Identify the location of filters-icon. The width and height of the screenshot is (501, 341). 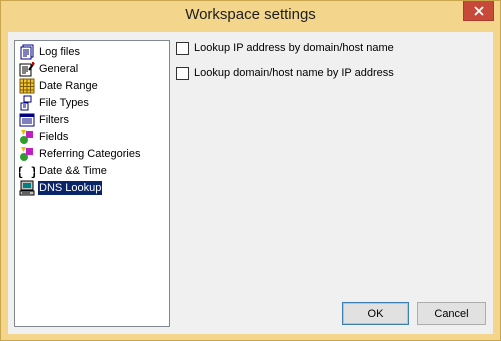
(27, 120).